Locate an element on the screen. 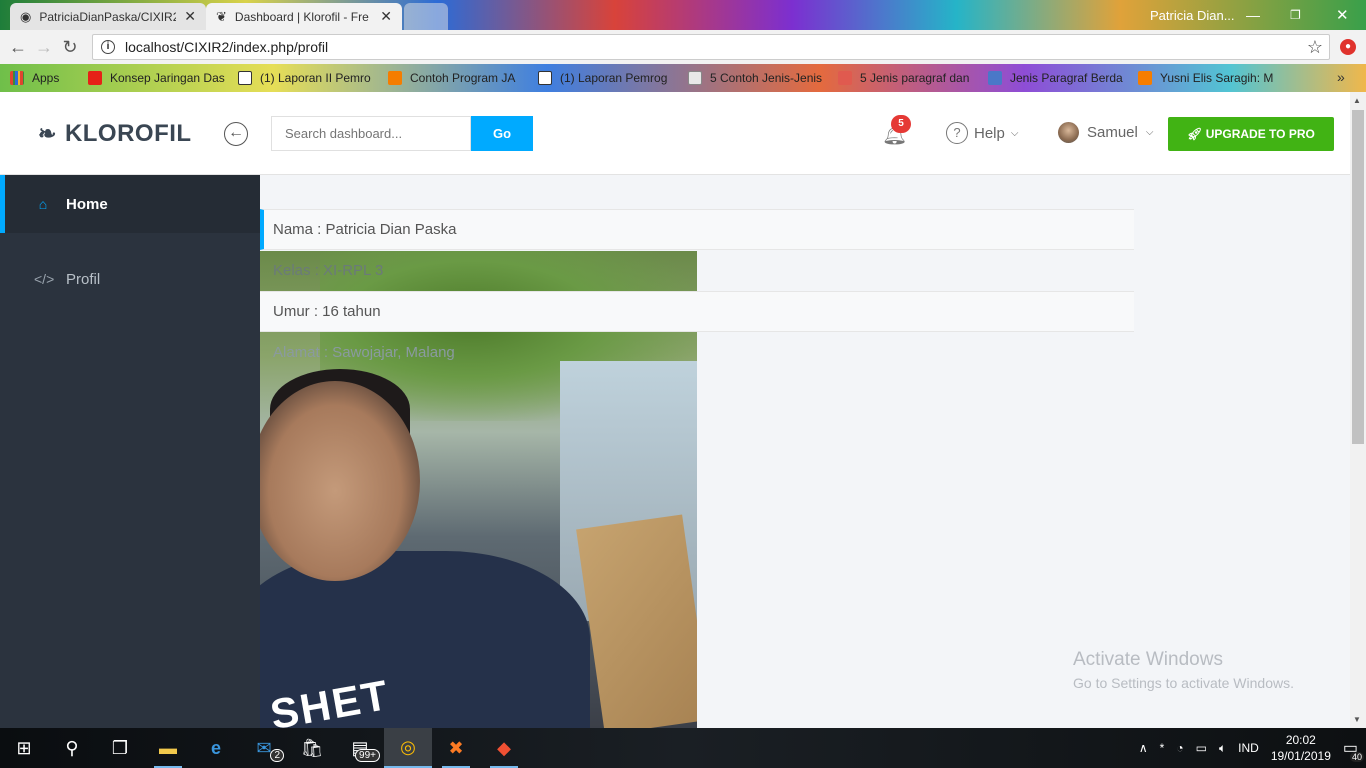 The image size is (1366, 768). github-icon: ◉ is located at coordinates (26, 16).